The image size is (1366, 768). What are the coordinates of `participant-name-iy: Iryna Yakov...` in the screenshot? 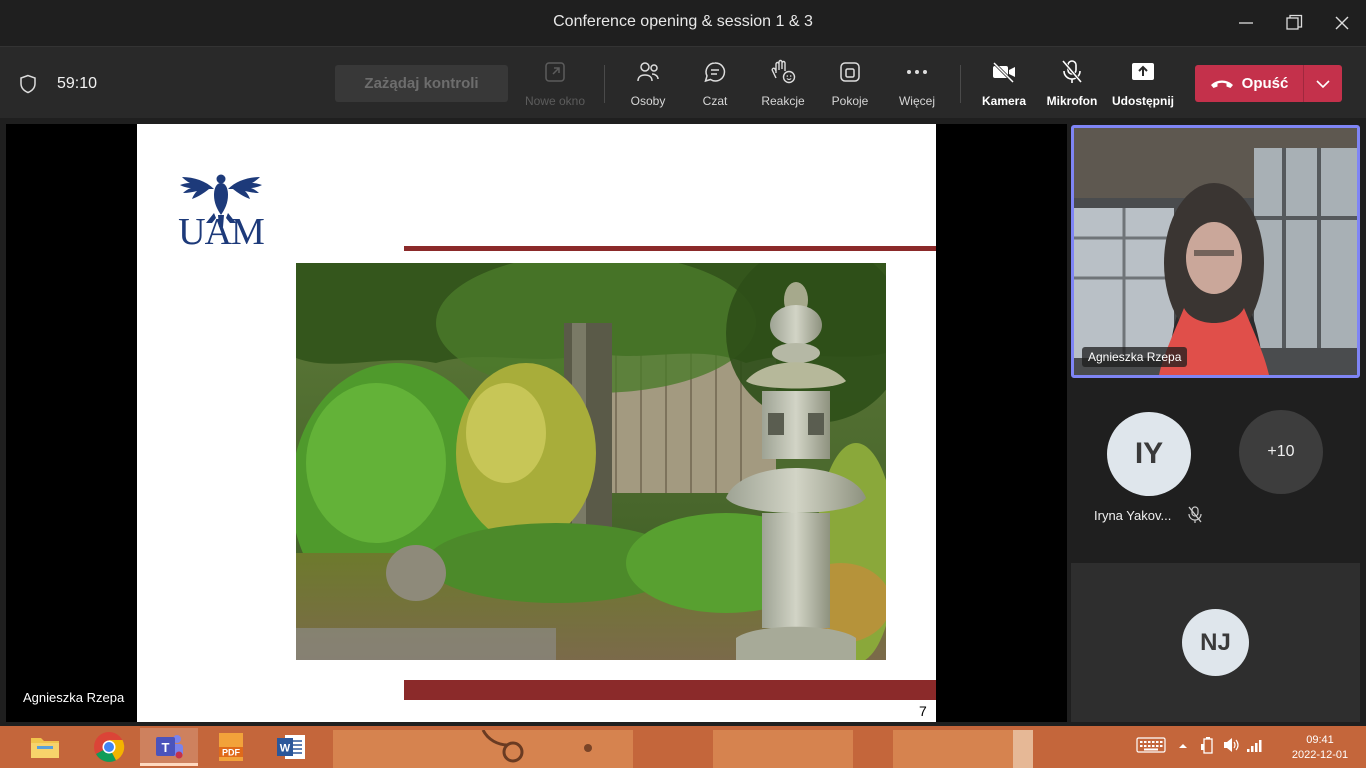 It's located at (1133, 515).